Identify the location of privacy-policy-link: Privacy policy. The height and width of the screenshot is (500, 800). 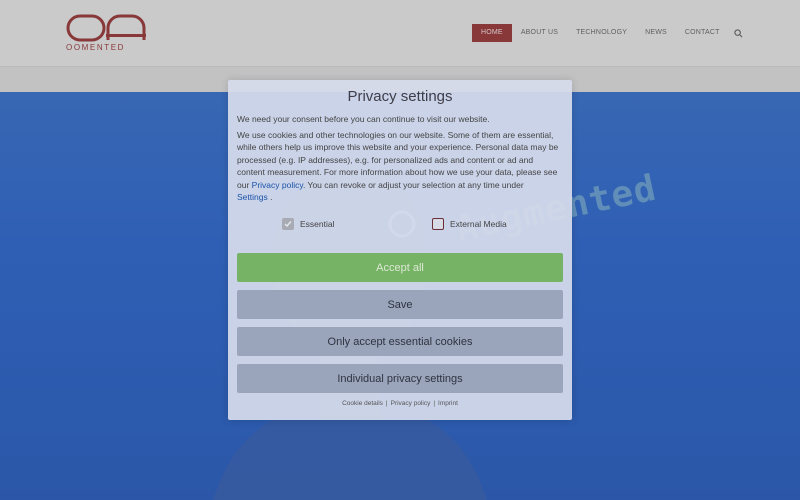
(277, 185).